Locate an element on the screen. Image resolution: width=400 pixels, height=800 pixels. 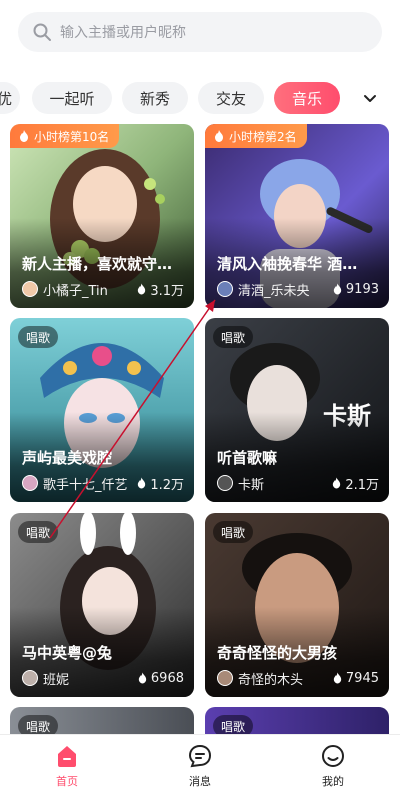
card-title: 声屿最美戏腔 is located at coordinates (67, 458).